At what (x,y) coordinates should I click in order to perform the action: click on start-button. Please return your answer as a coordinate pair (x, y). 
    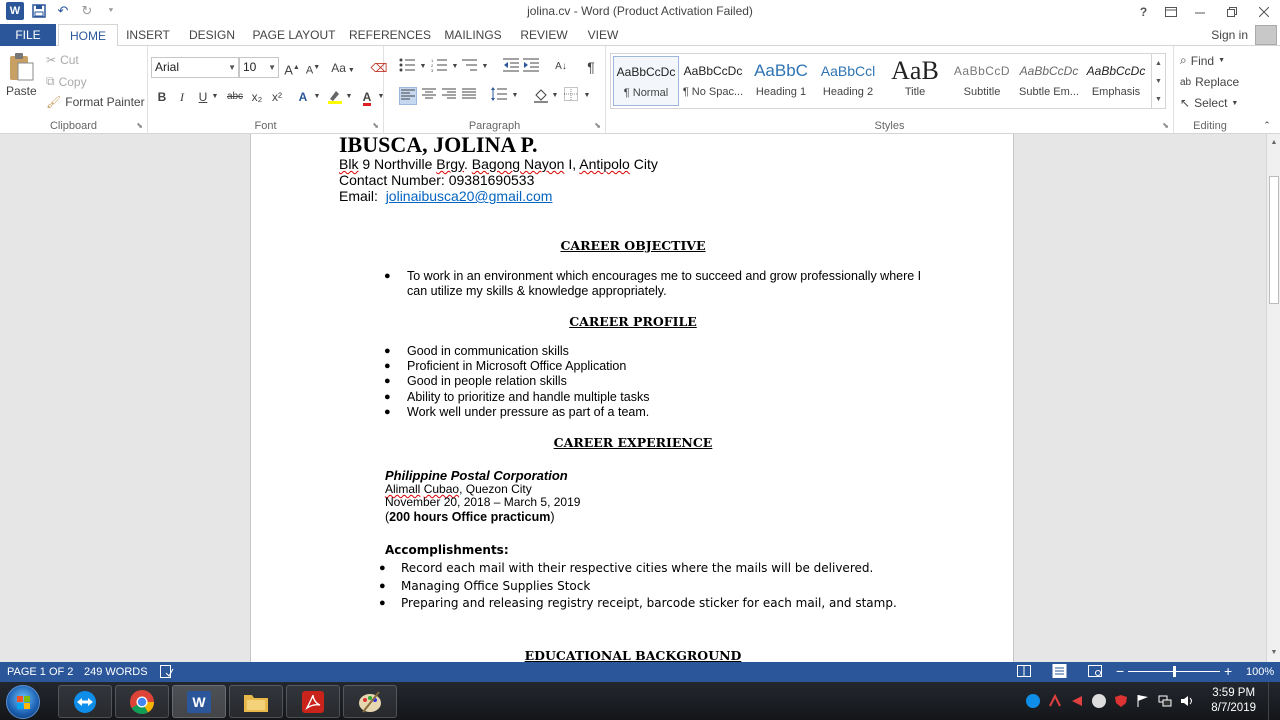
    Looking at the image, I should click on (23, 702).